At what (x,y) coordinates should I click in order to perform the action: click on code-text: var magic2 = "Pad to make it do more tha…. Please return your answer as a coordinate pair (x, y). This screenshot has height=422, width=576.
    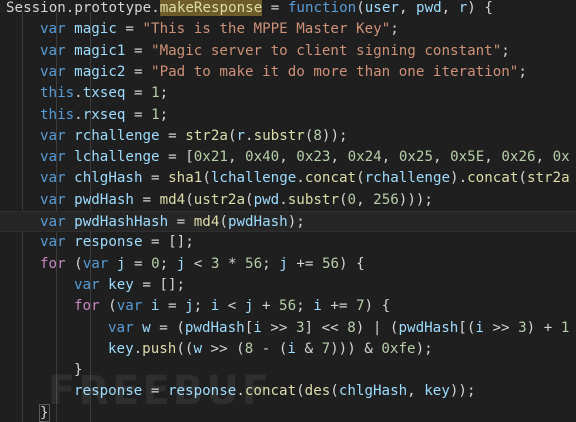
    Looking at the image, I should click on (283, 72).